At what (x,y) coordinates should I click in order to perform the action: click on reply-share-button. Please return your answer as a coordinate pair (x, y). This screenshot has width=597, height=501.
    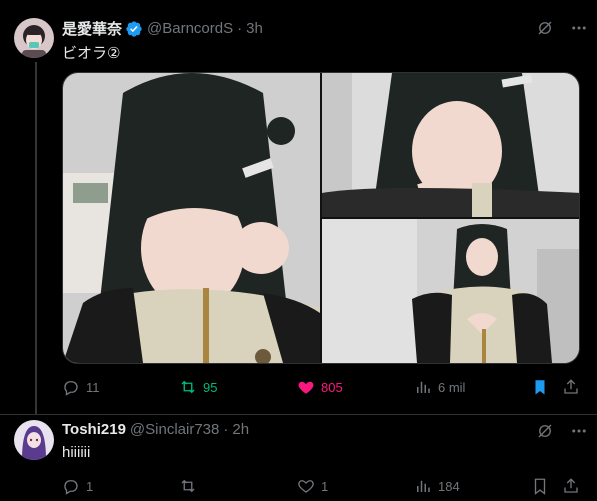
    Looking at the image, I should click on (571, 486).